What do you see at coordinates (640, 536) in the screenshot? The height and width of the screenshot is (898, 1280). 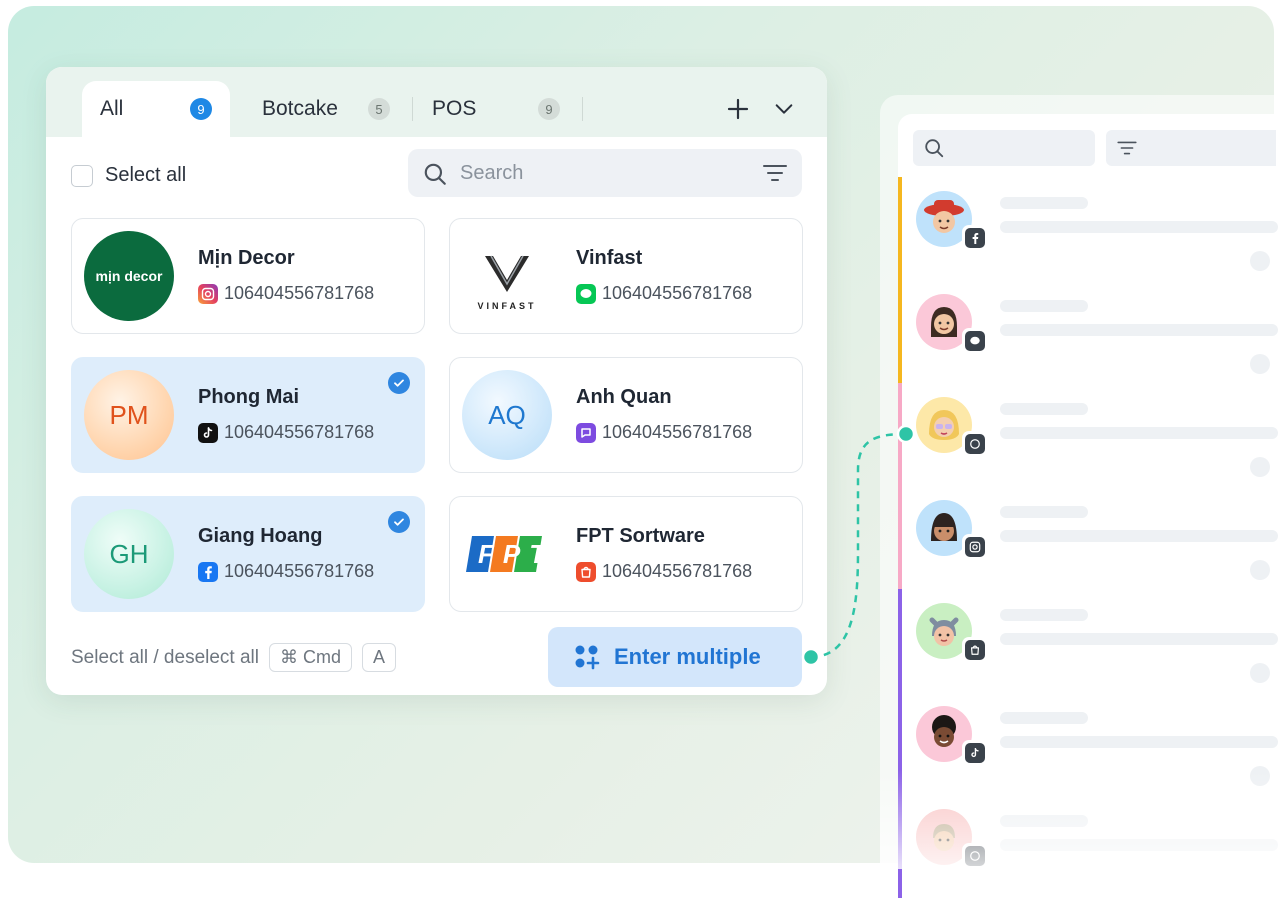 I see `page-name: FPT Sortware` at bounding box center [640, 536].